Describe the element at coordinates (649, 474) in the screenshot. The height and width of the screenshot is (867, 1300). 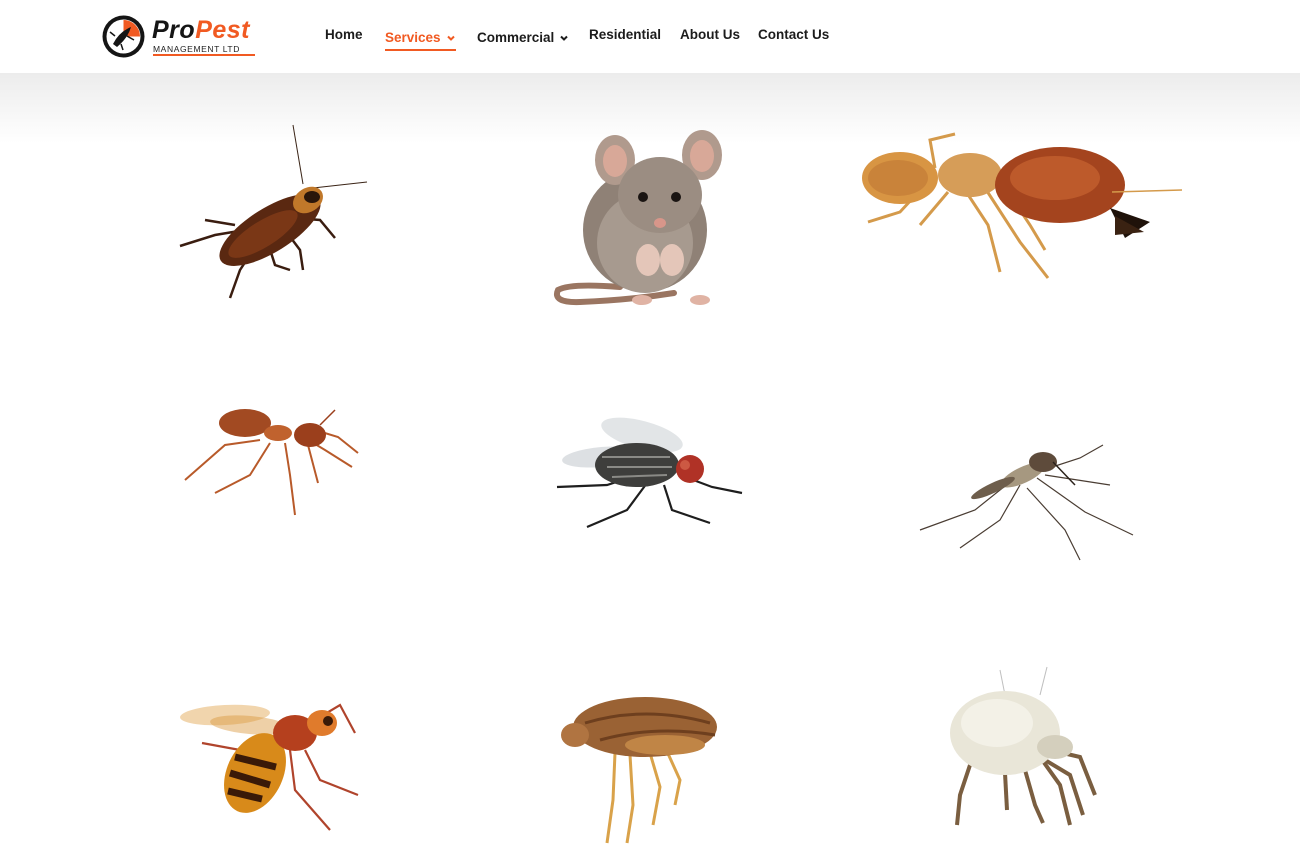
I see `fly-image` at that location.